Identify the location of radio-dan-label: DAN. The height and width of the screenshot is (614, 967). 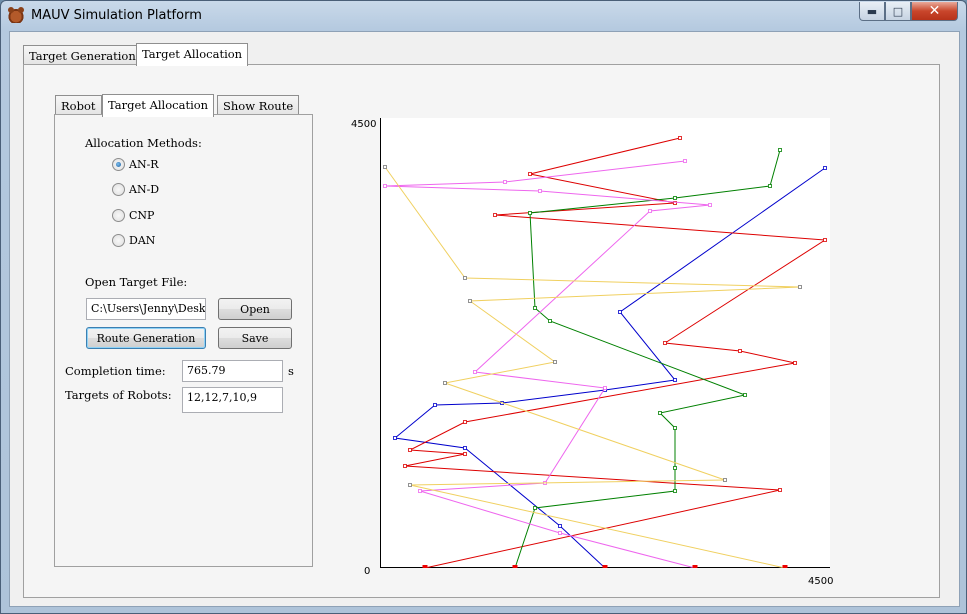
(142, 240).